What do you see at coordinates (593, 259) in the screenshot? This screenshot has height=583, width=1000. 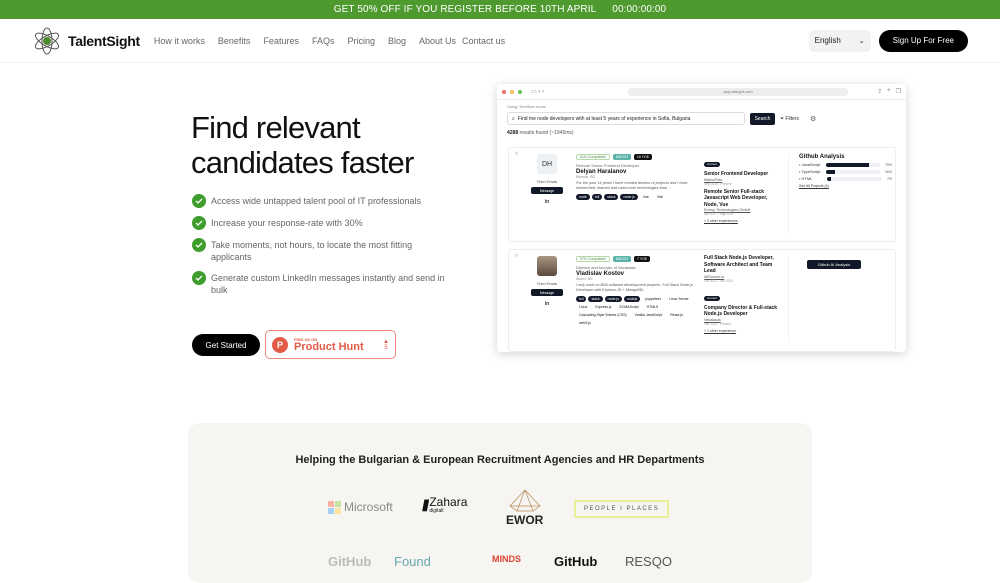 I see `compatibility-badge: 57% Compatible` at bounding box center [593, 259].